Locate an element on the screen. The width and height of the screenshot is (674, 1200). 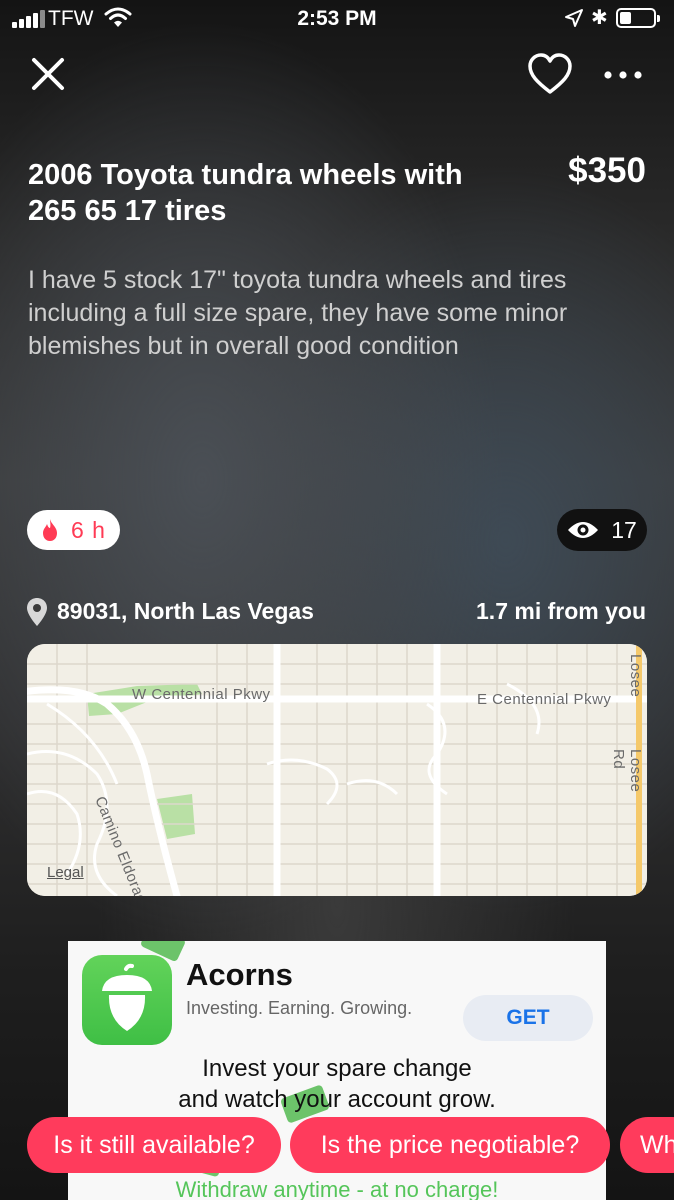
favorite-button is located at coordinates (550, 75).